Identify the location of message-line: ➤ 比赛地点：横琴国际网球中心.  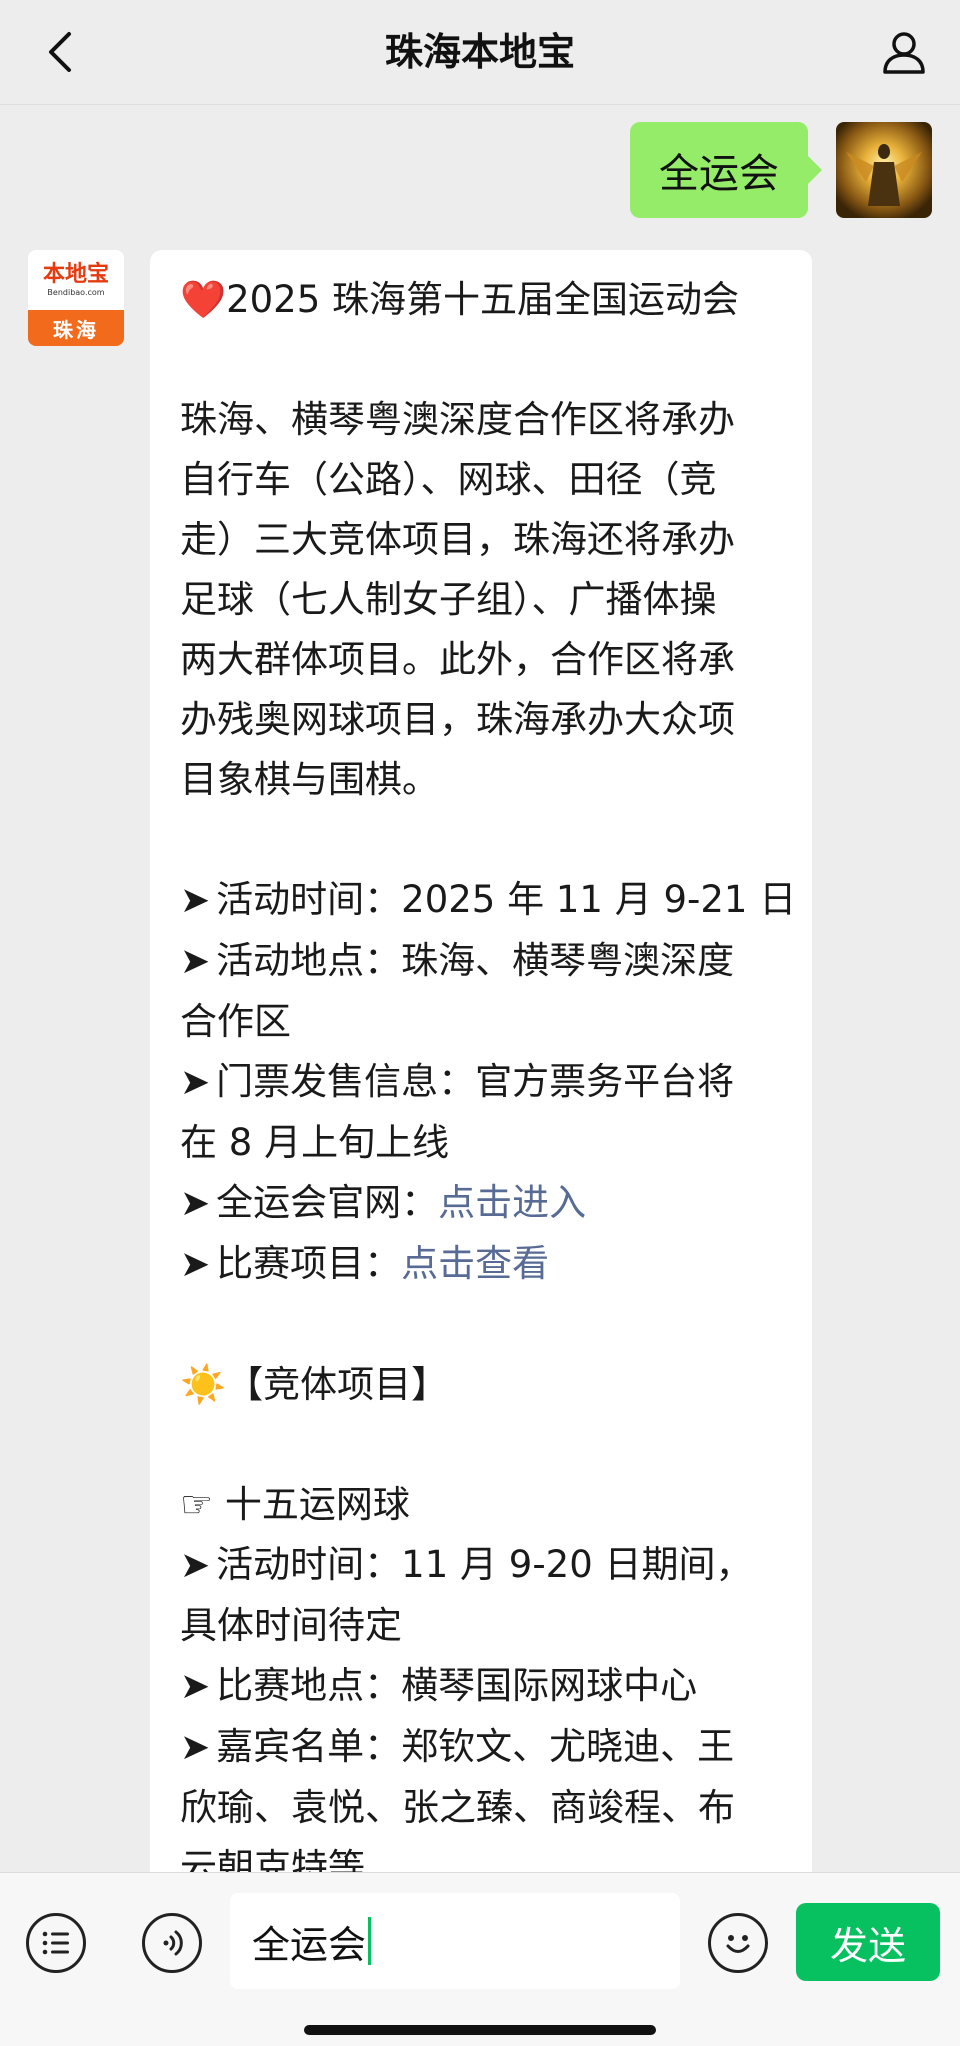
(481, 1686).